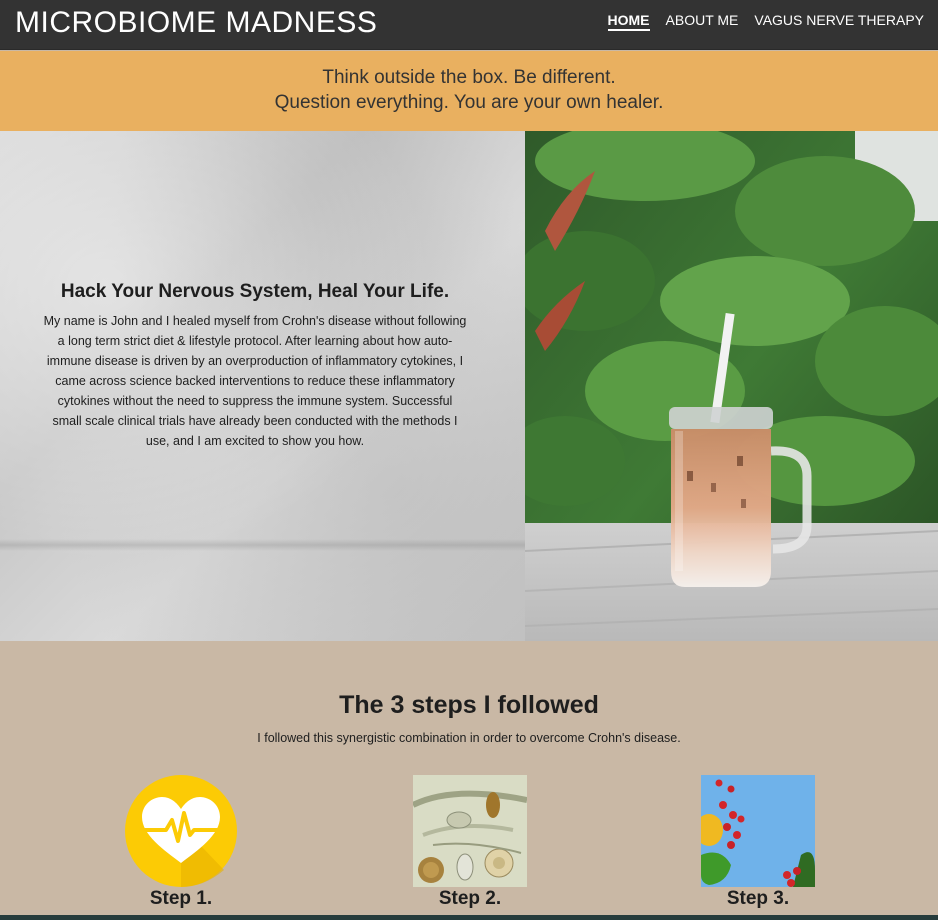  I want to click on step-3: Step 3., so click(758, 842).